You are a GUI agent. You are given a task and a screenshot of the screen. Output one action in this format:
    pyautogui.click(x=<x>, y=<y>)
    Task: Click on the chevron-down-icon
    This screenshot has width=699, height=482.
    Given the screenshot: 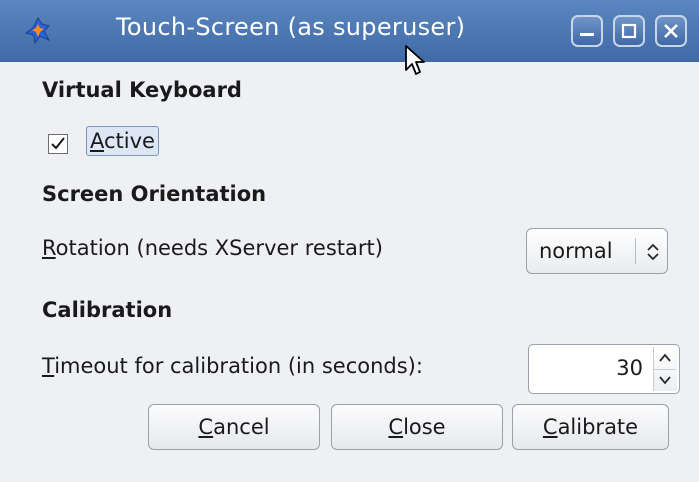 What is the action you would take?
    pyautogui.click(x=665, y=380)
    